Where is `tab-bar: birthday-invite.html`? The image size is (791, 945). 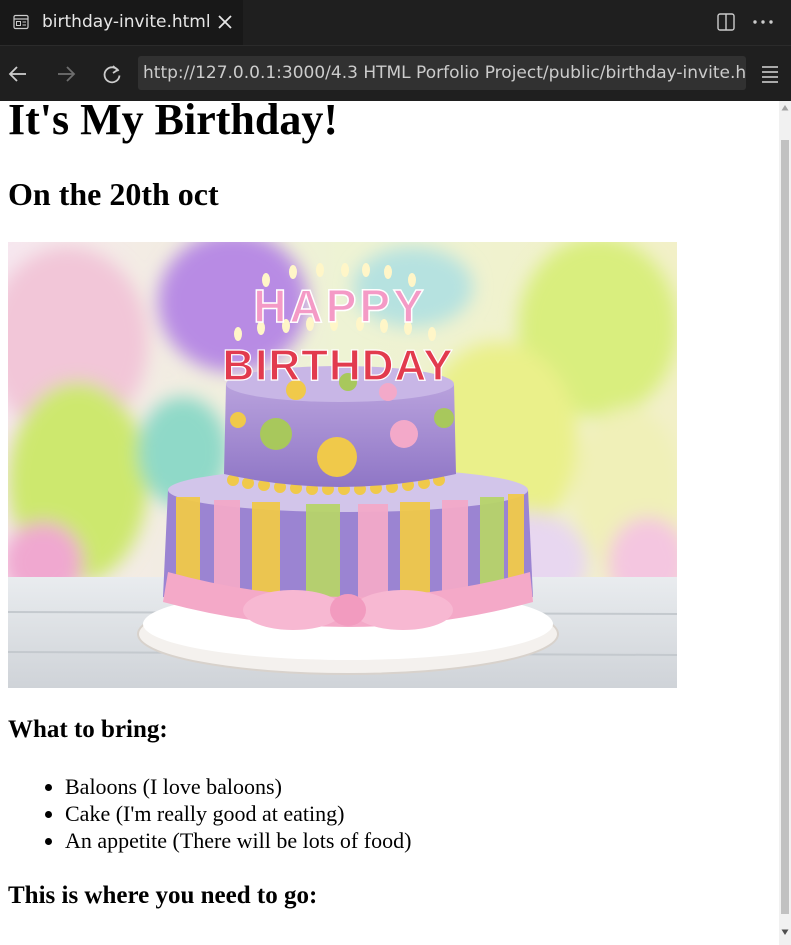 tab-bar: birthday-invite.html is located at coordinates (395, 23).